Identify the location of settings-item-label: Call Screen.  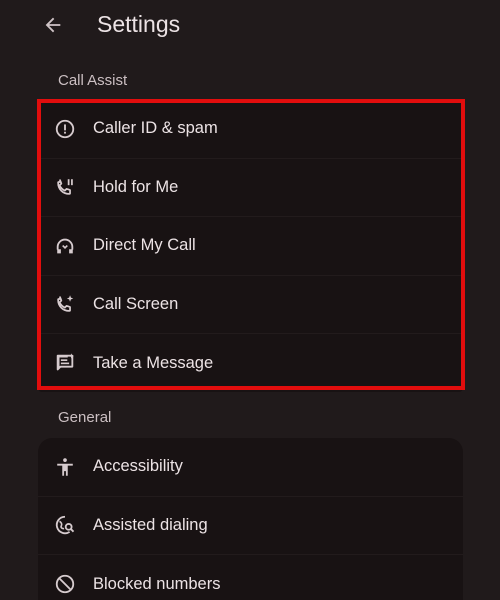
(136, 303).